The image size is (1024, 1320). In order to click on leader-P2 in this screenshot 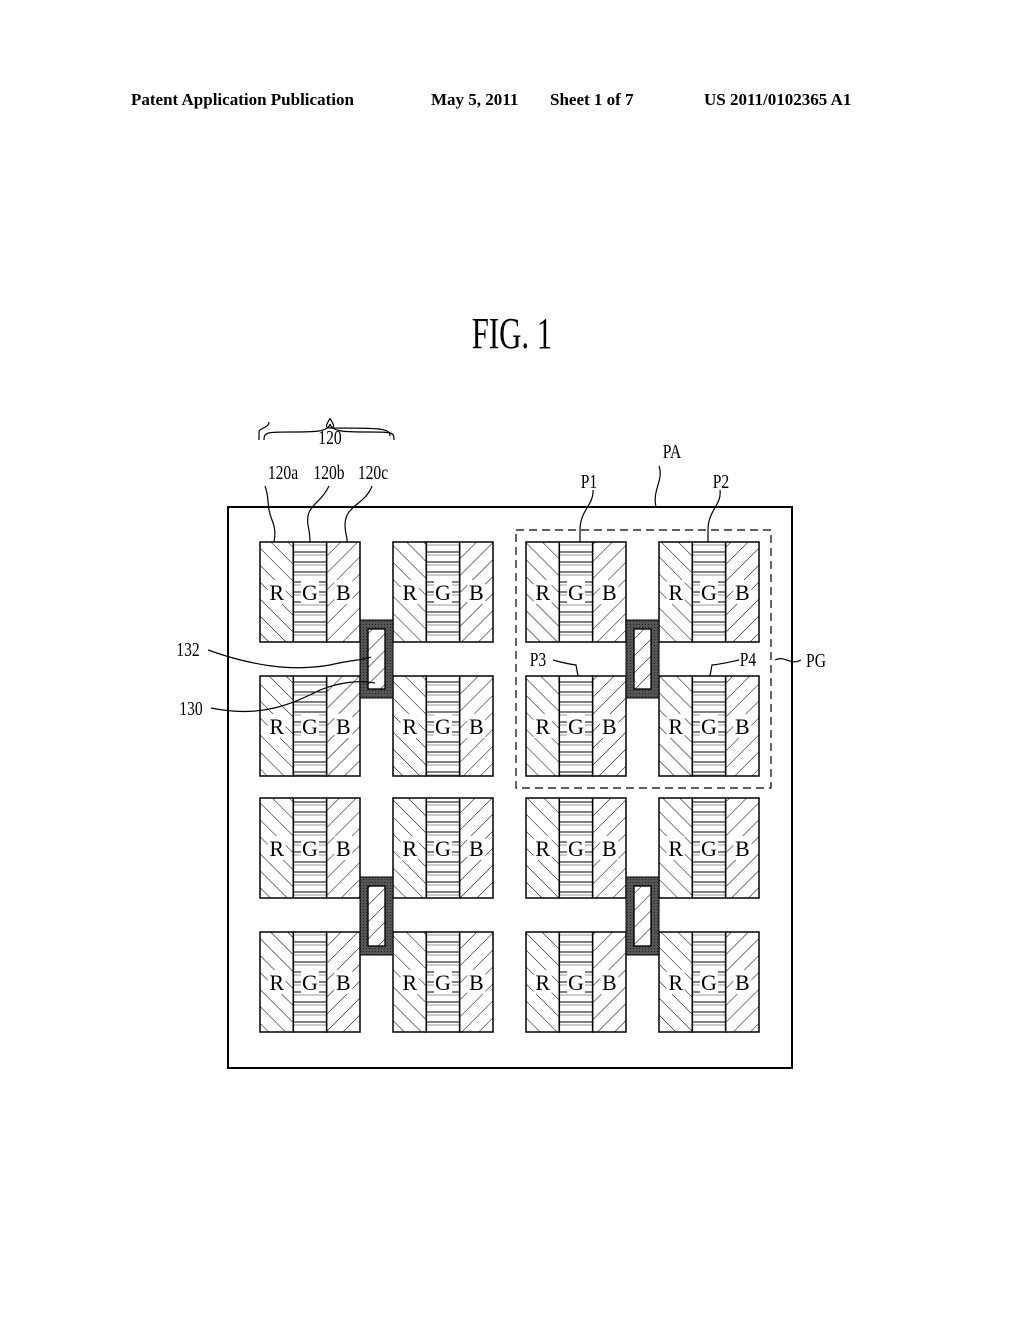, I will do `click(714, 515)`.